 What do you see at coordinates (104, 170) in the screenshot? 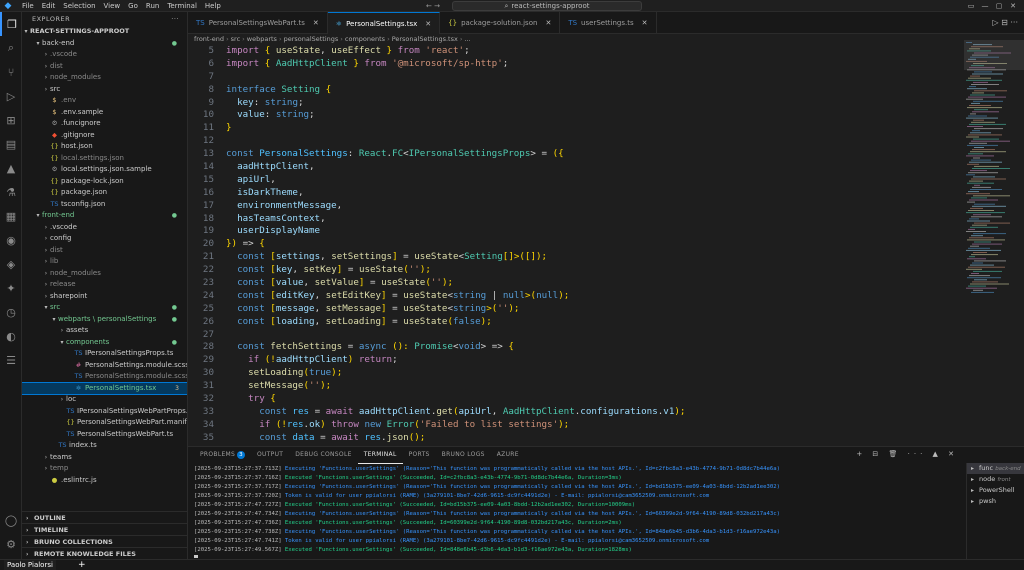
I see `tree-file: ⚙ local.settings.json.sample` at bounding box center [104, 170].